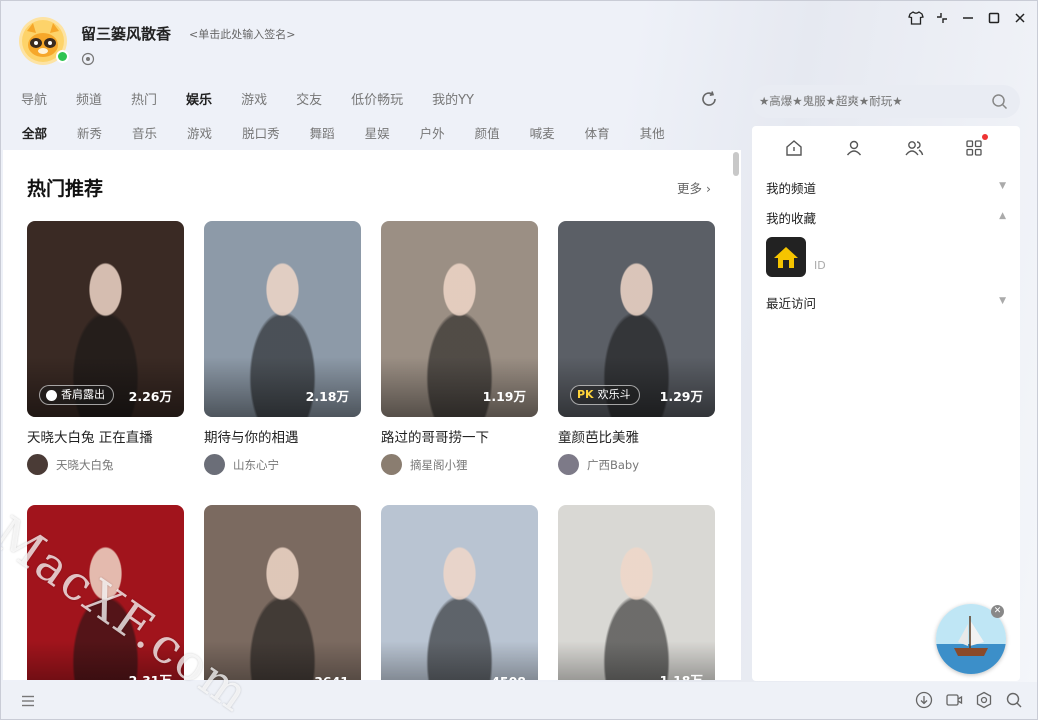 The height and width of the screenshot is (720, 1038). What do you see at coordinates (65, 189) in the screenshot?
I see `section-title: 热门推荐` at bounding box center [65, 189].